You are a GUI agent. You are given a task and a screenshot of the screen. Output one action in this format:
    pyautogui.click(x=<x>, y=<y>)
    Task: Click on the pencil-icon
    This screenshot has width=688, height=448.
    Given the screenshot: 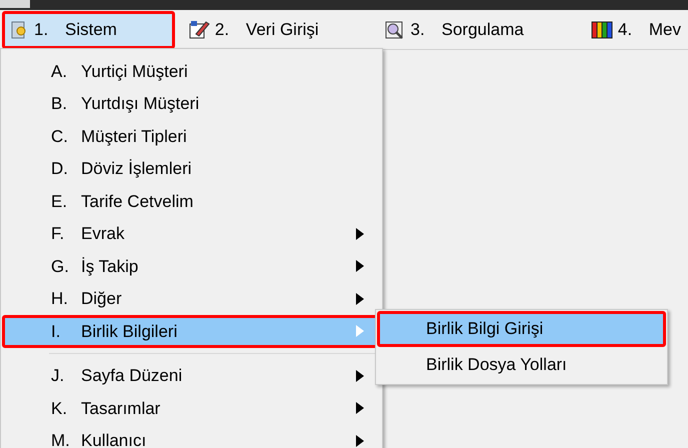 What is the action you would take?
    pyautogui.click(x=199, y=30)
    